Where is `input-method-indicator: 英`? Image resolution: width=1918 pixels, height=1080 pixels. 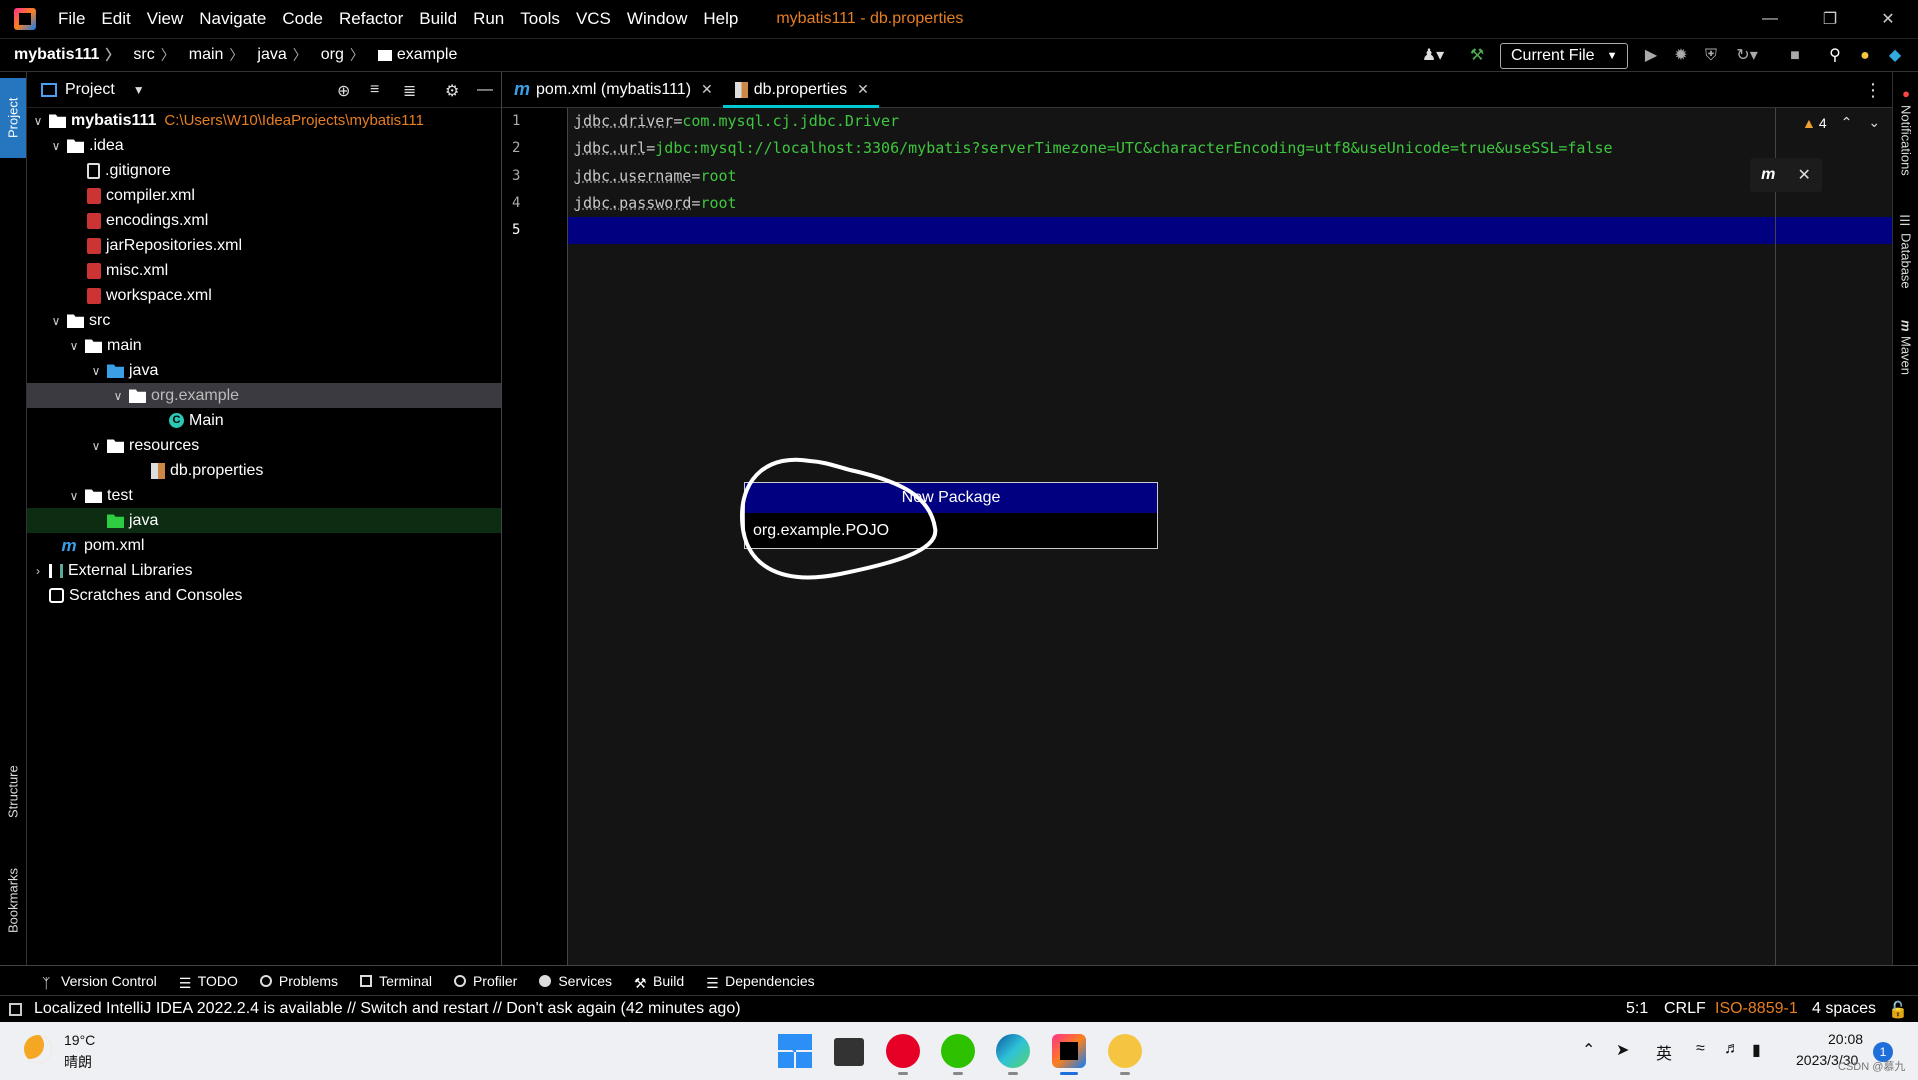 input-method-indicator: 英 is located at coordinates (1664, 1052).